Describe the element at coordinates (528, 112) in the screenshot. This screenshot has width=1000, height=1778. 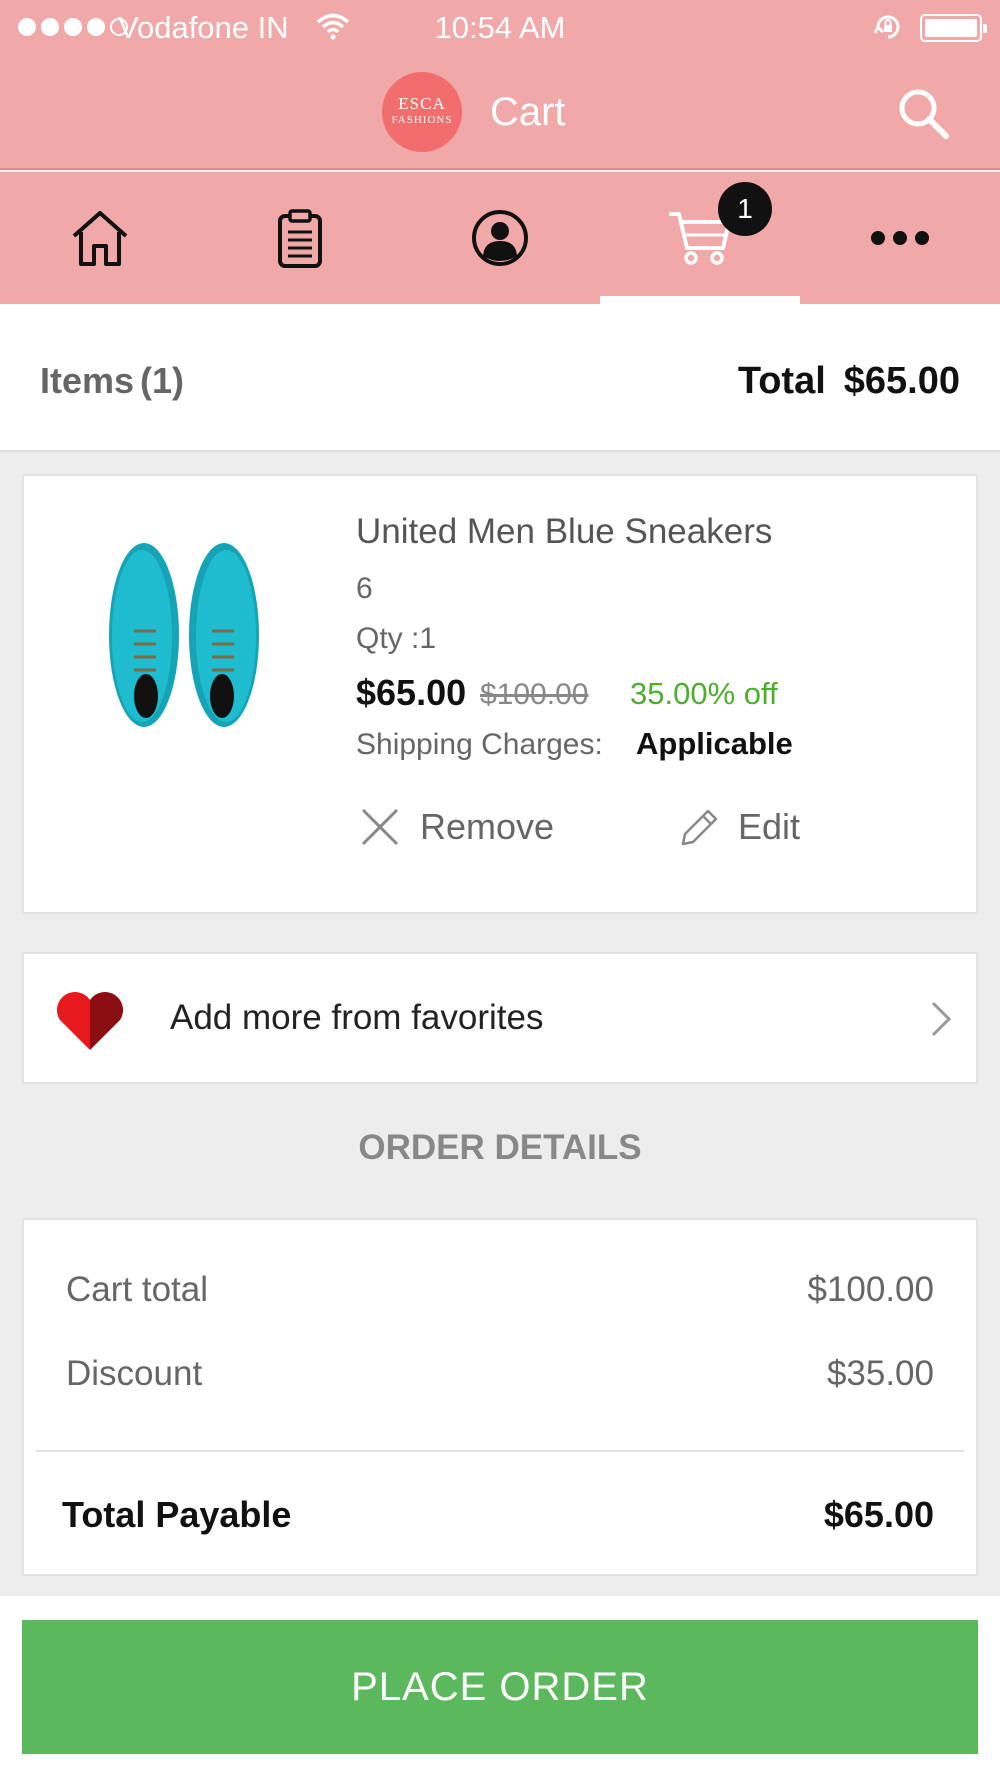
I see `page-title: Cart` at that location.